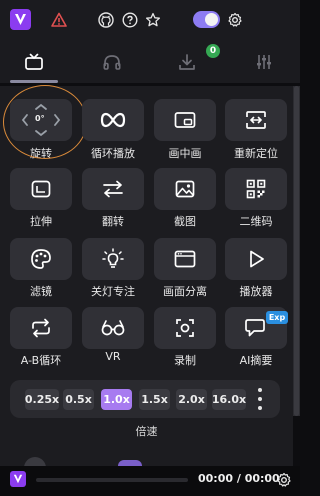 The image size is (320, 496). Describe the element at coordinates (150, 61) in the screenshot. I see `tab-bar` at that location.